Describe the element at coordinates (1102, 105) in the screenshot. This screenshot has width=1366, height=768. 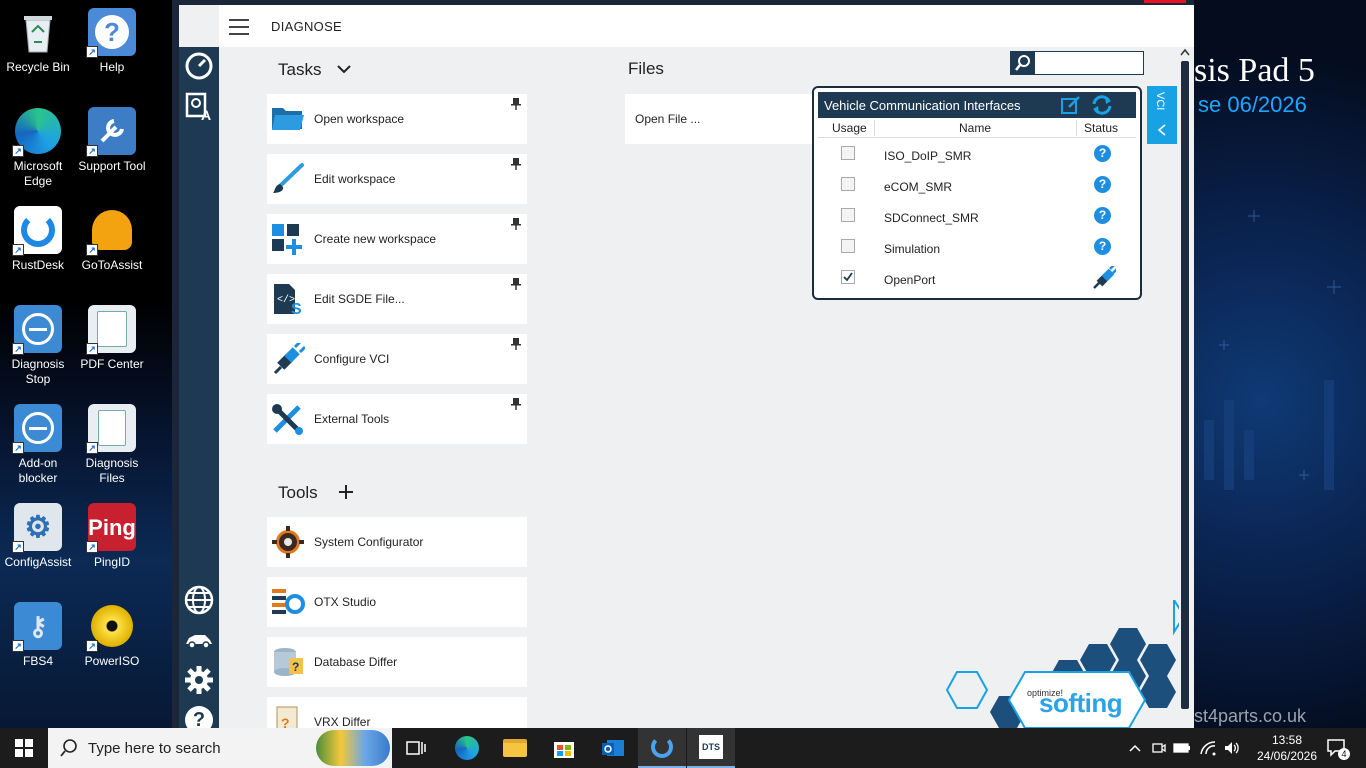
I see `refresh-icon` at that location.